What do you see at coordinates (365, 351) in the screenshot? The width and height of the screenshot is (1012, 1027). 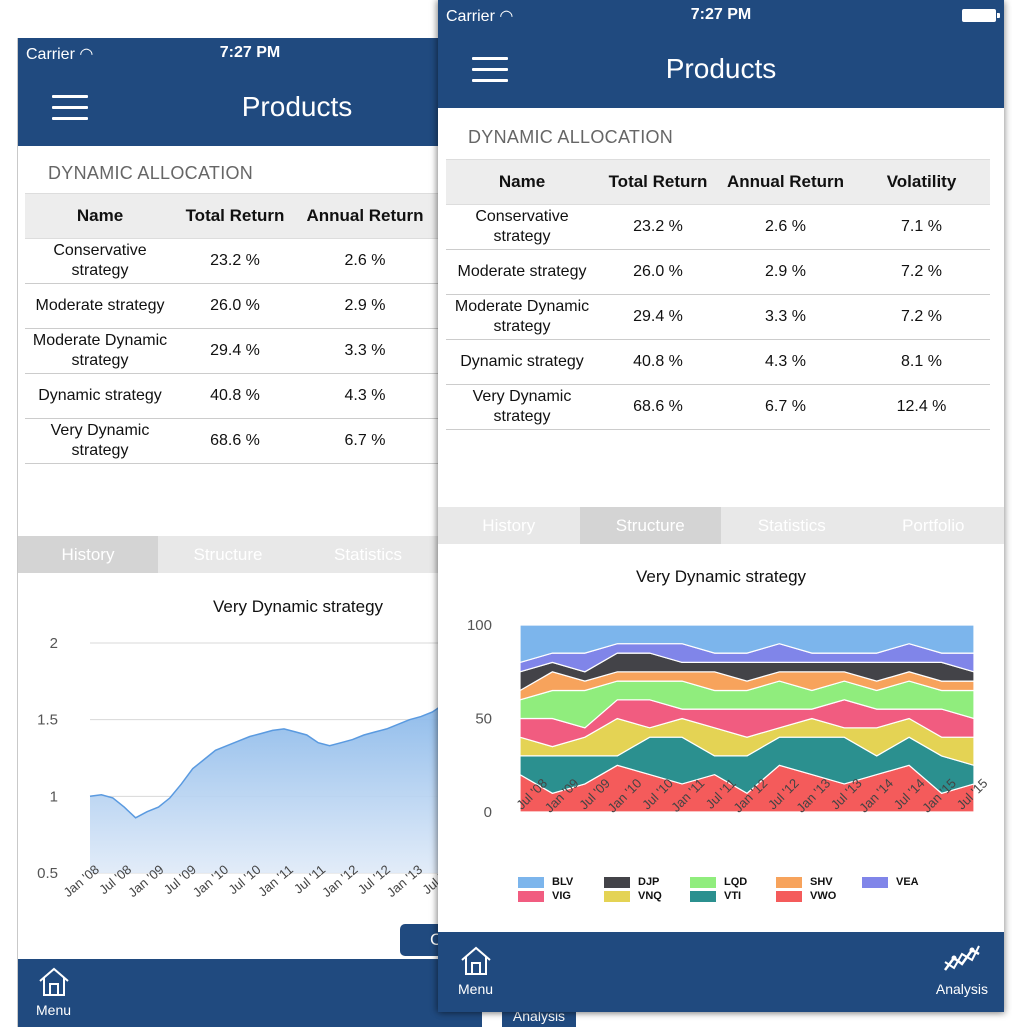 I see `row-annual-return: 3.3 %` at bounding box center [365, 351].